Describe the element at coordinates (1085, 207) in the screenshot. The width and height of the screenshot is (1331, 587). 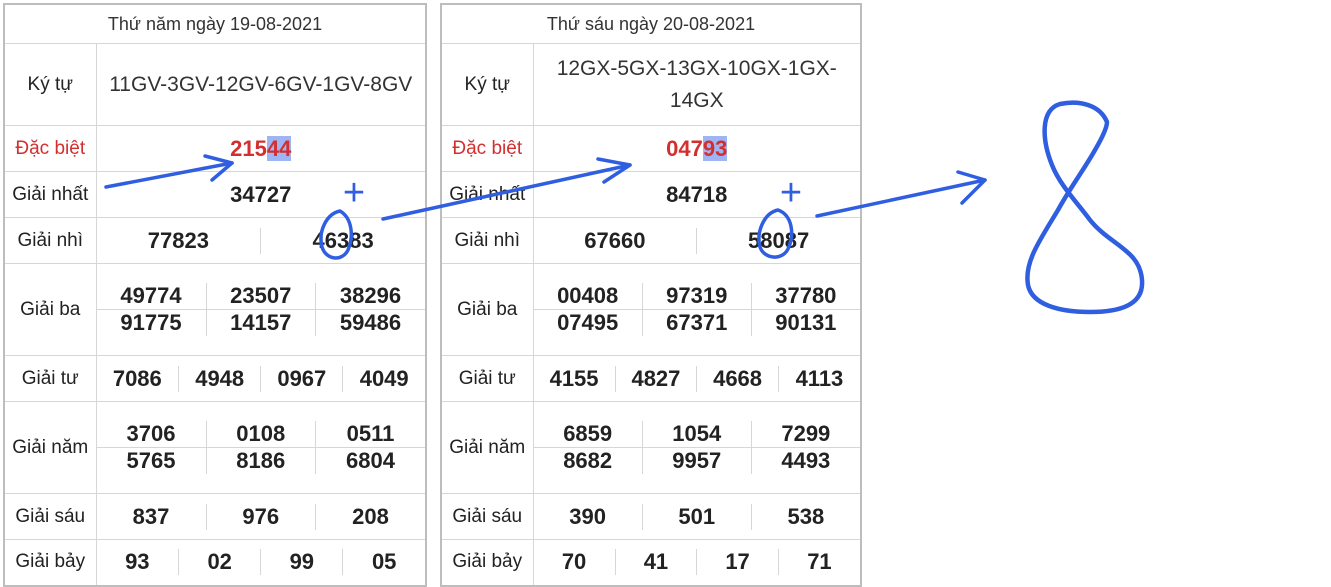
I see `digit-eight-drawing` at that location.